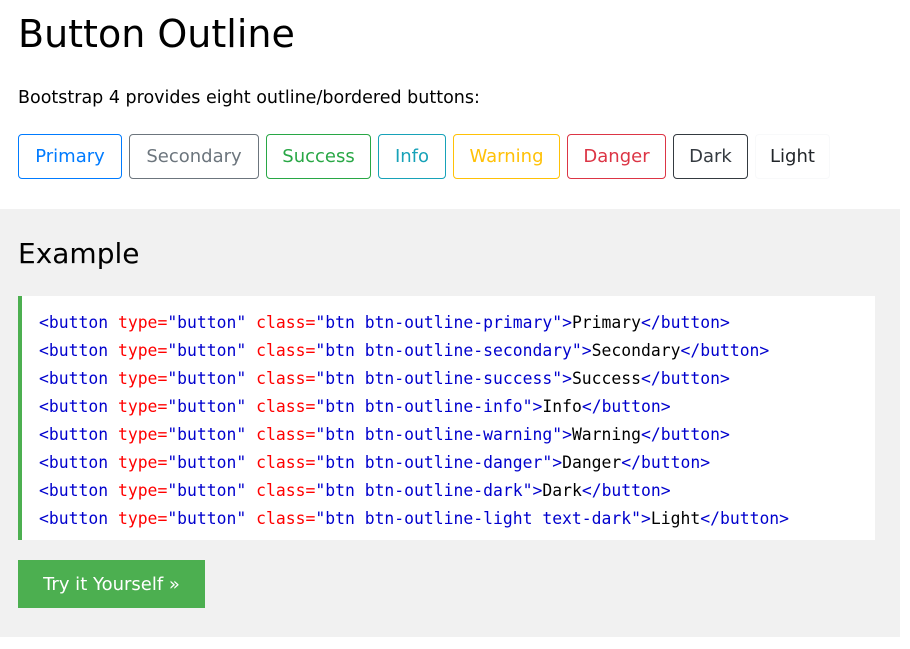 This screenshot has width=910, height=649. What do you see at coordinates (606, 434) in the screenshot?
I see `code-button-text: Warning` at bounding box center [606, 434].